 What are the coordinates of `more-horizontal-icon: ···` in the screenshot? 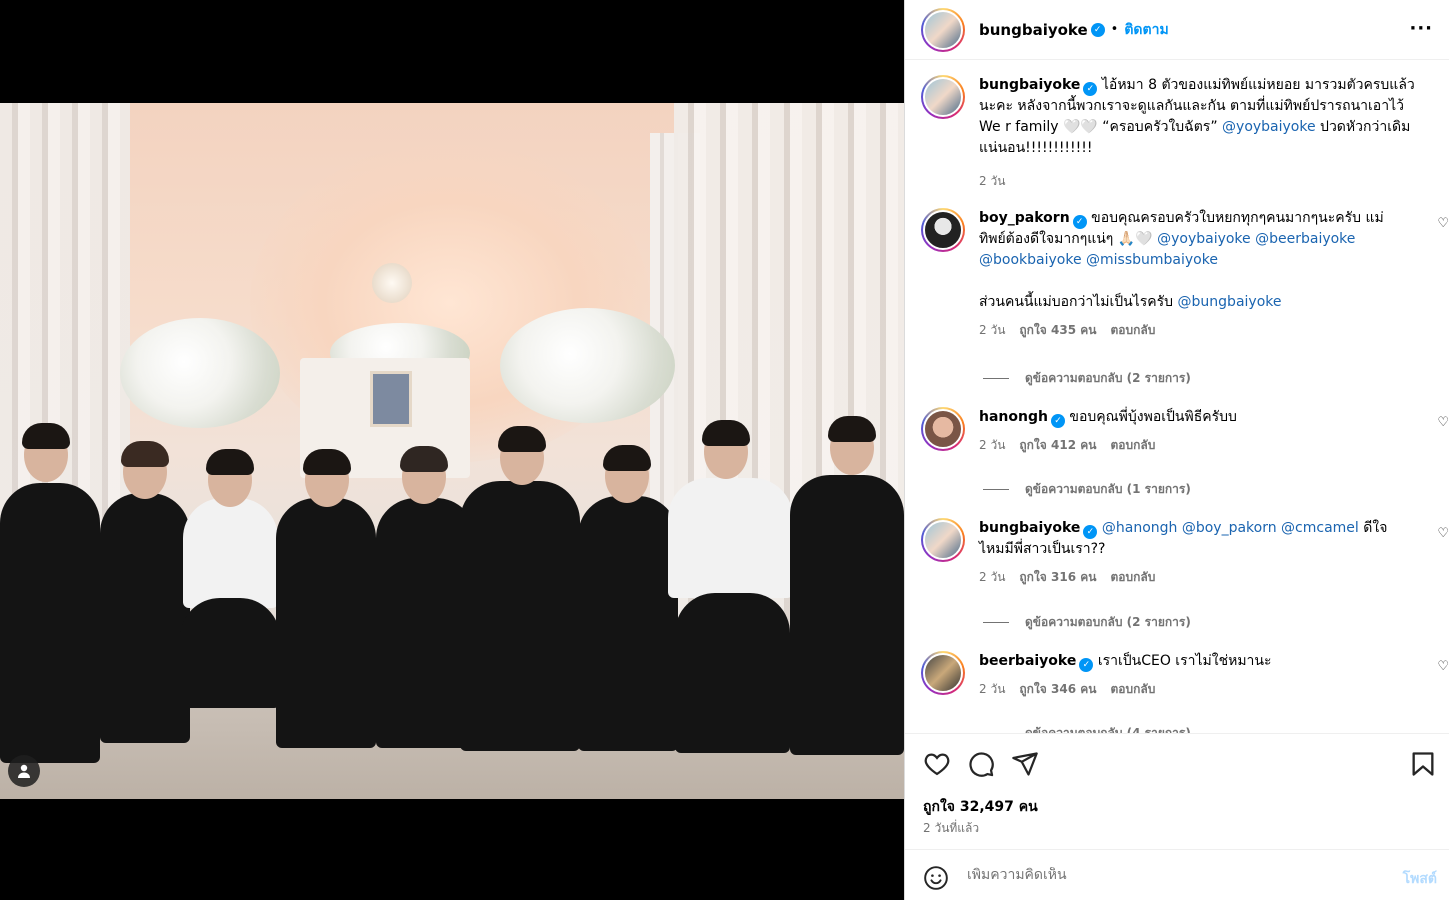 It's located at (1421, 28).